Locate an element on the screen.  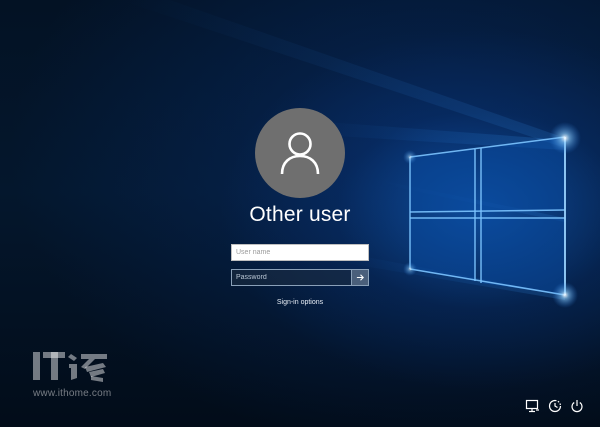
arrow-right-icon is located at coordinates (360, 277).